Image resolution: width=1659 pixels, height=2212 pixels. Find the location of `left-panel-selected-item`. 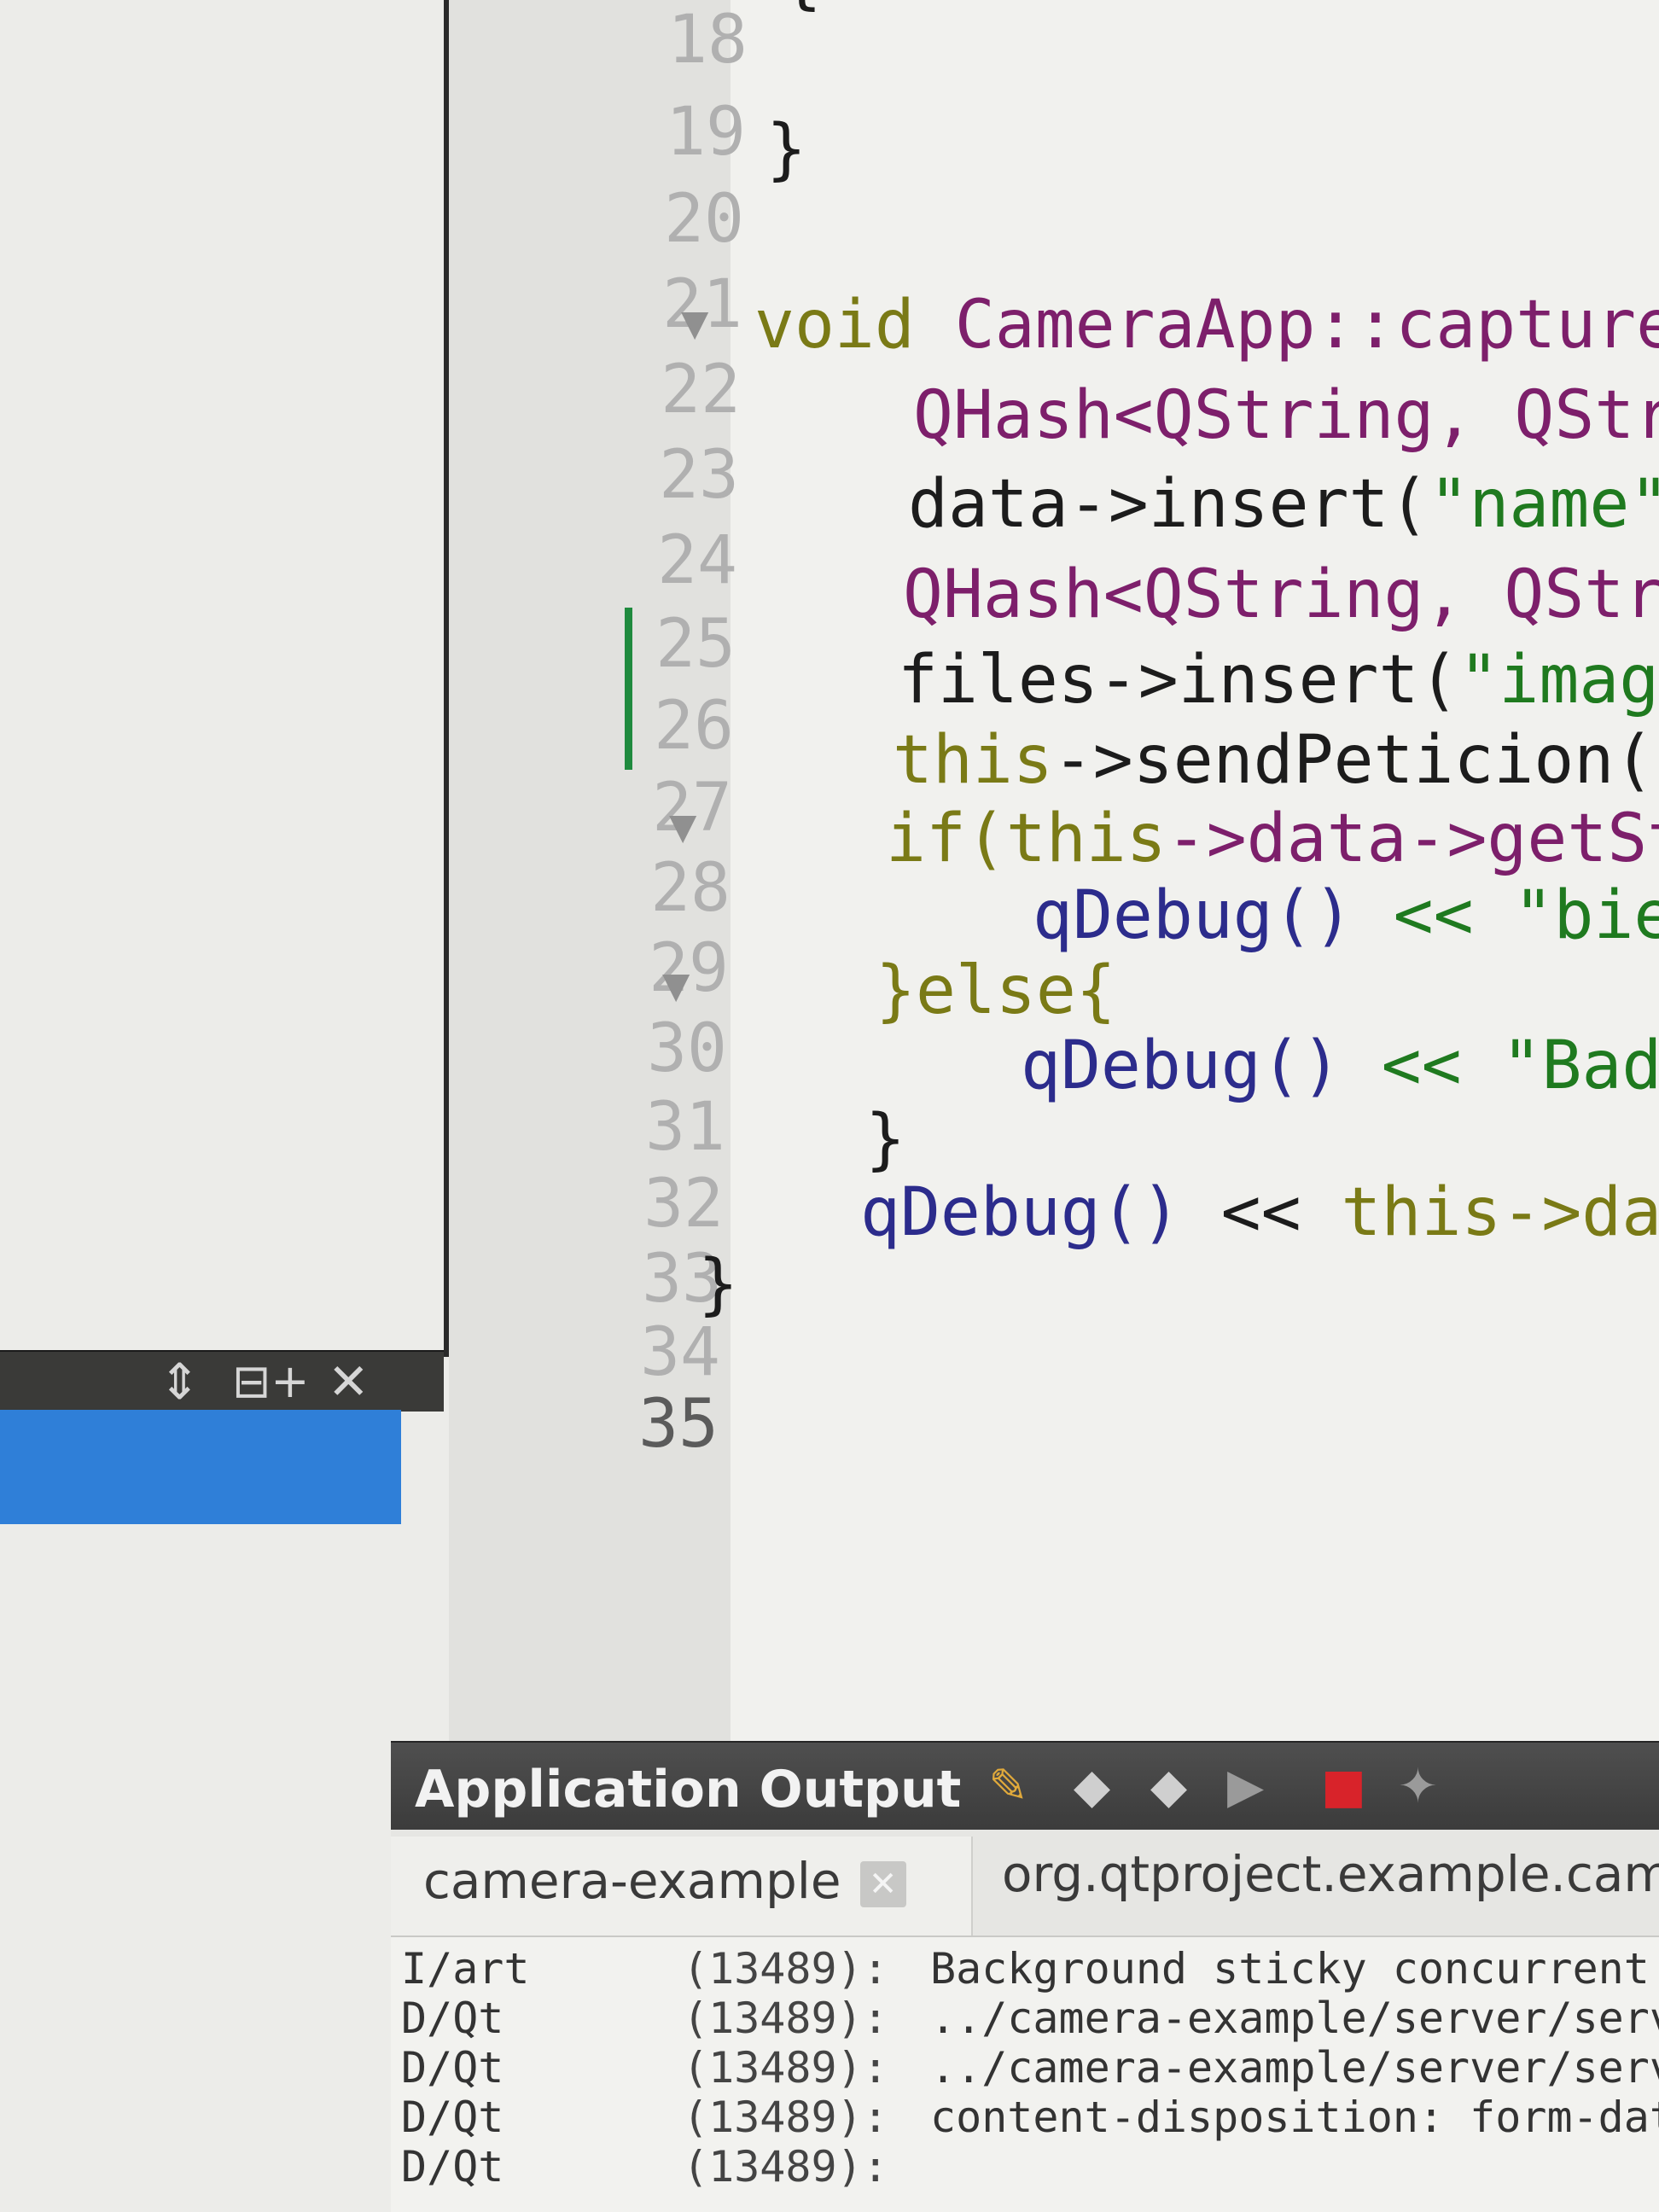

left-panel-selected-item is located at coordinates (200, 1467).